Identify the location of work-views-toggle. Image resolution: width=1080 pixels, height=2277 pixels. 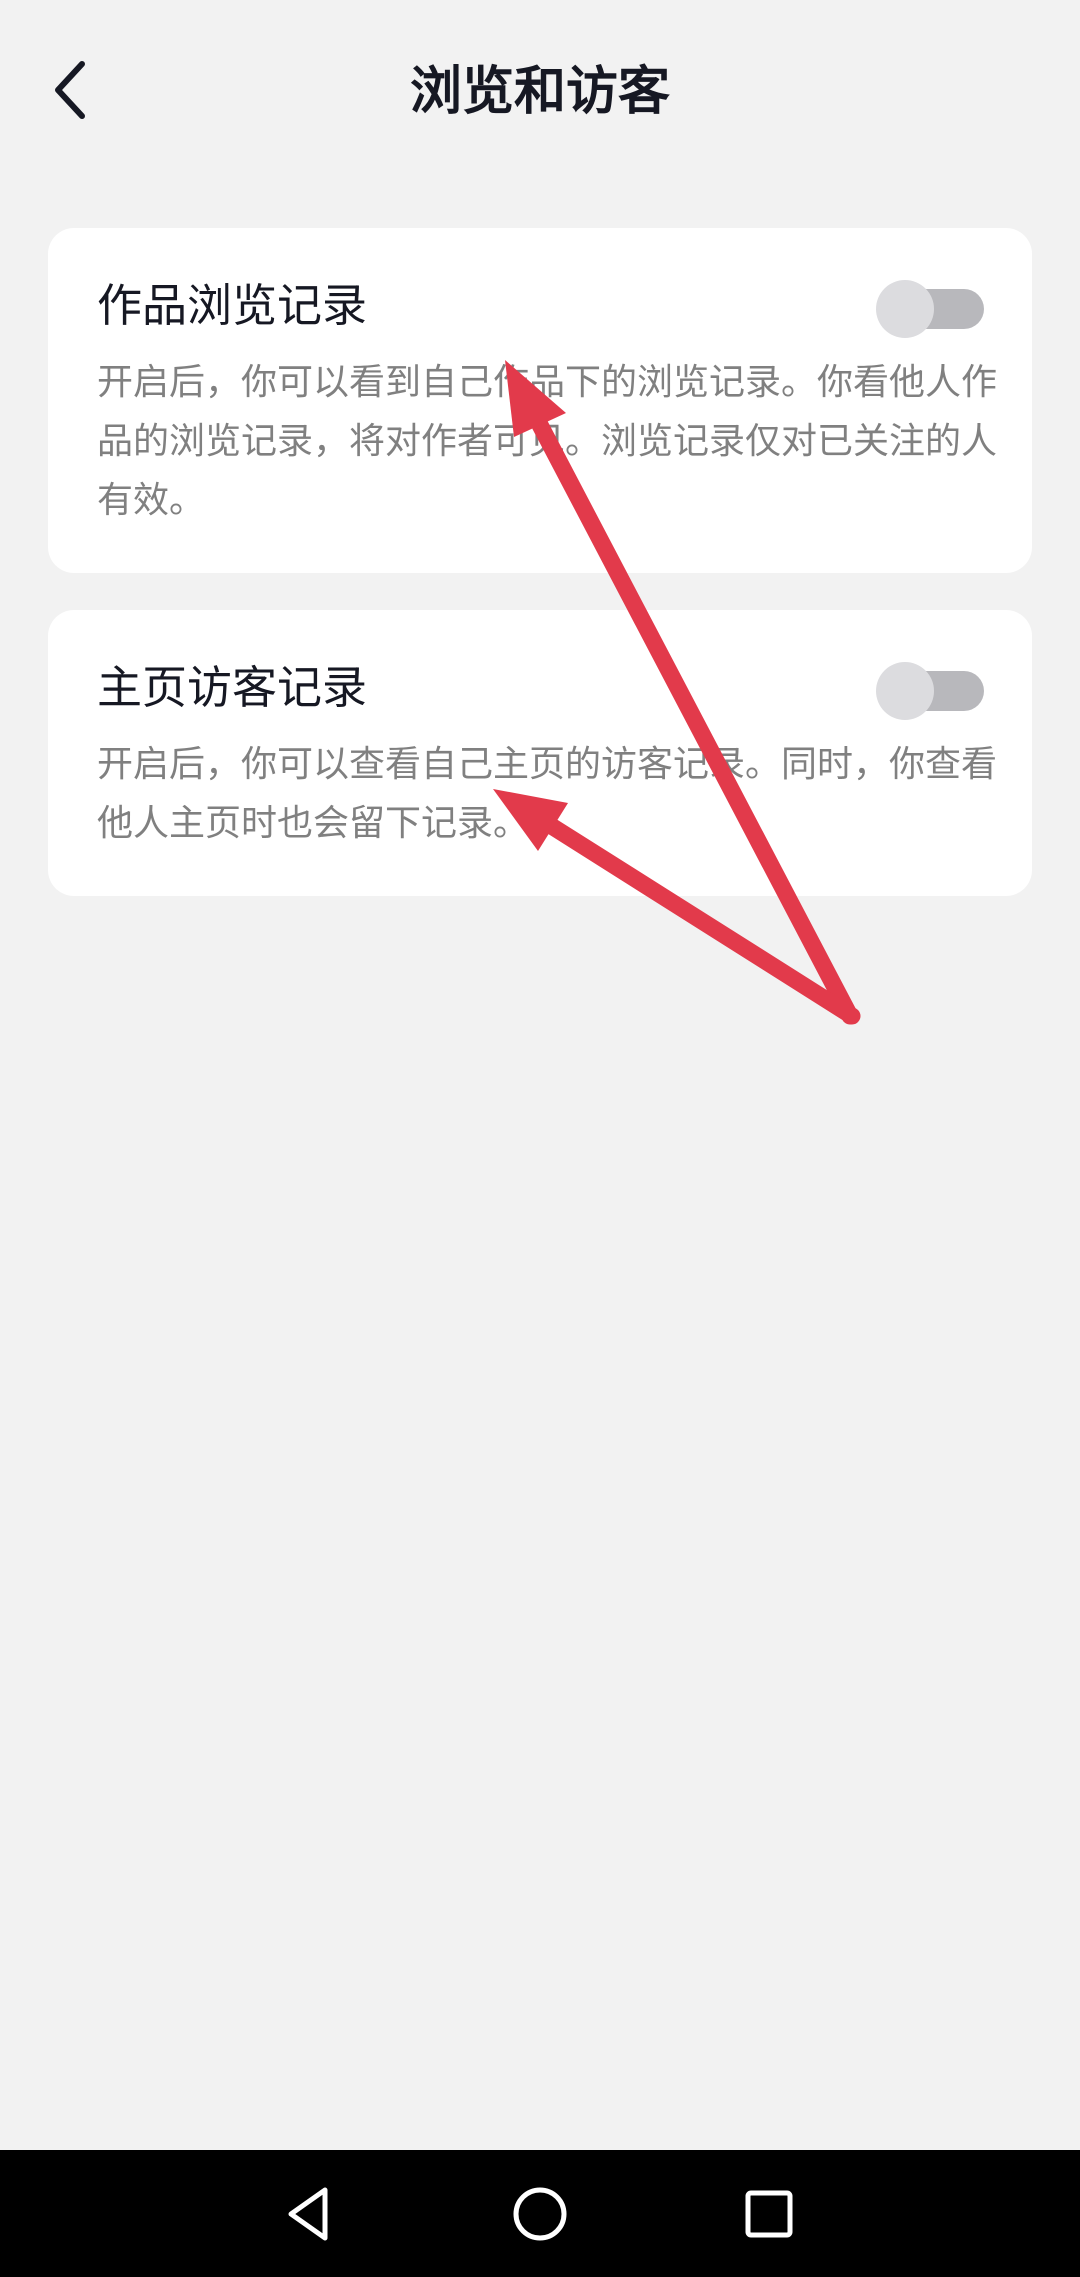
(930, 309).